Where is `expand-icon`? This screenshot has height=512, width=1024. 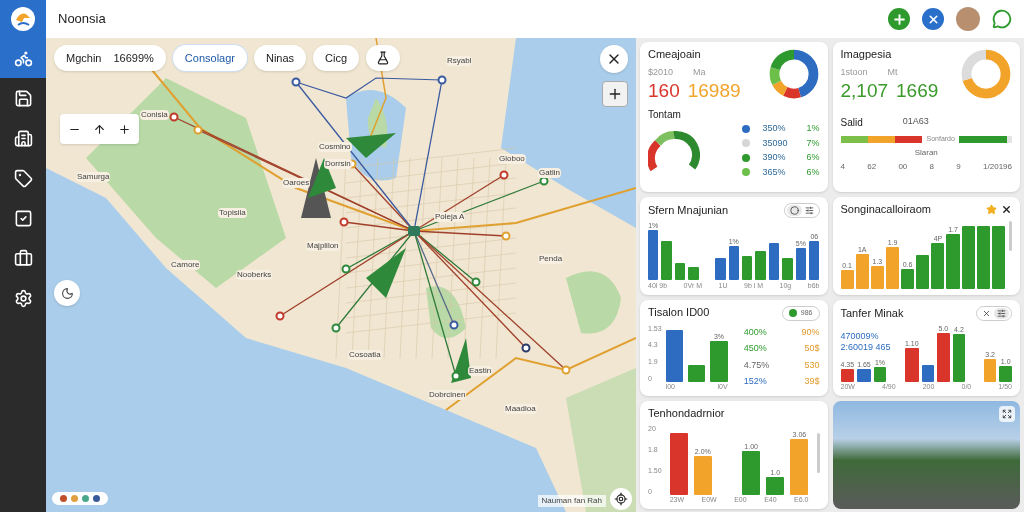 expand-icon is located at coordinates (1007, 414).